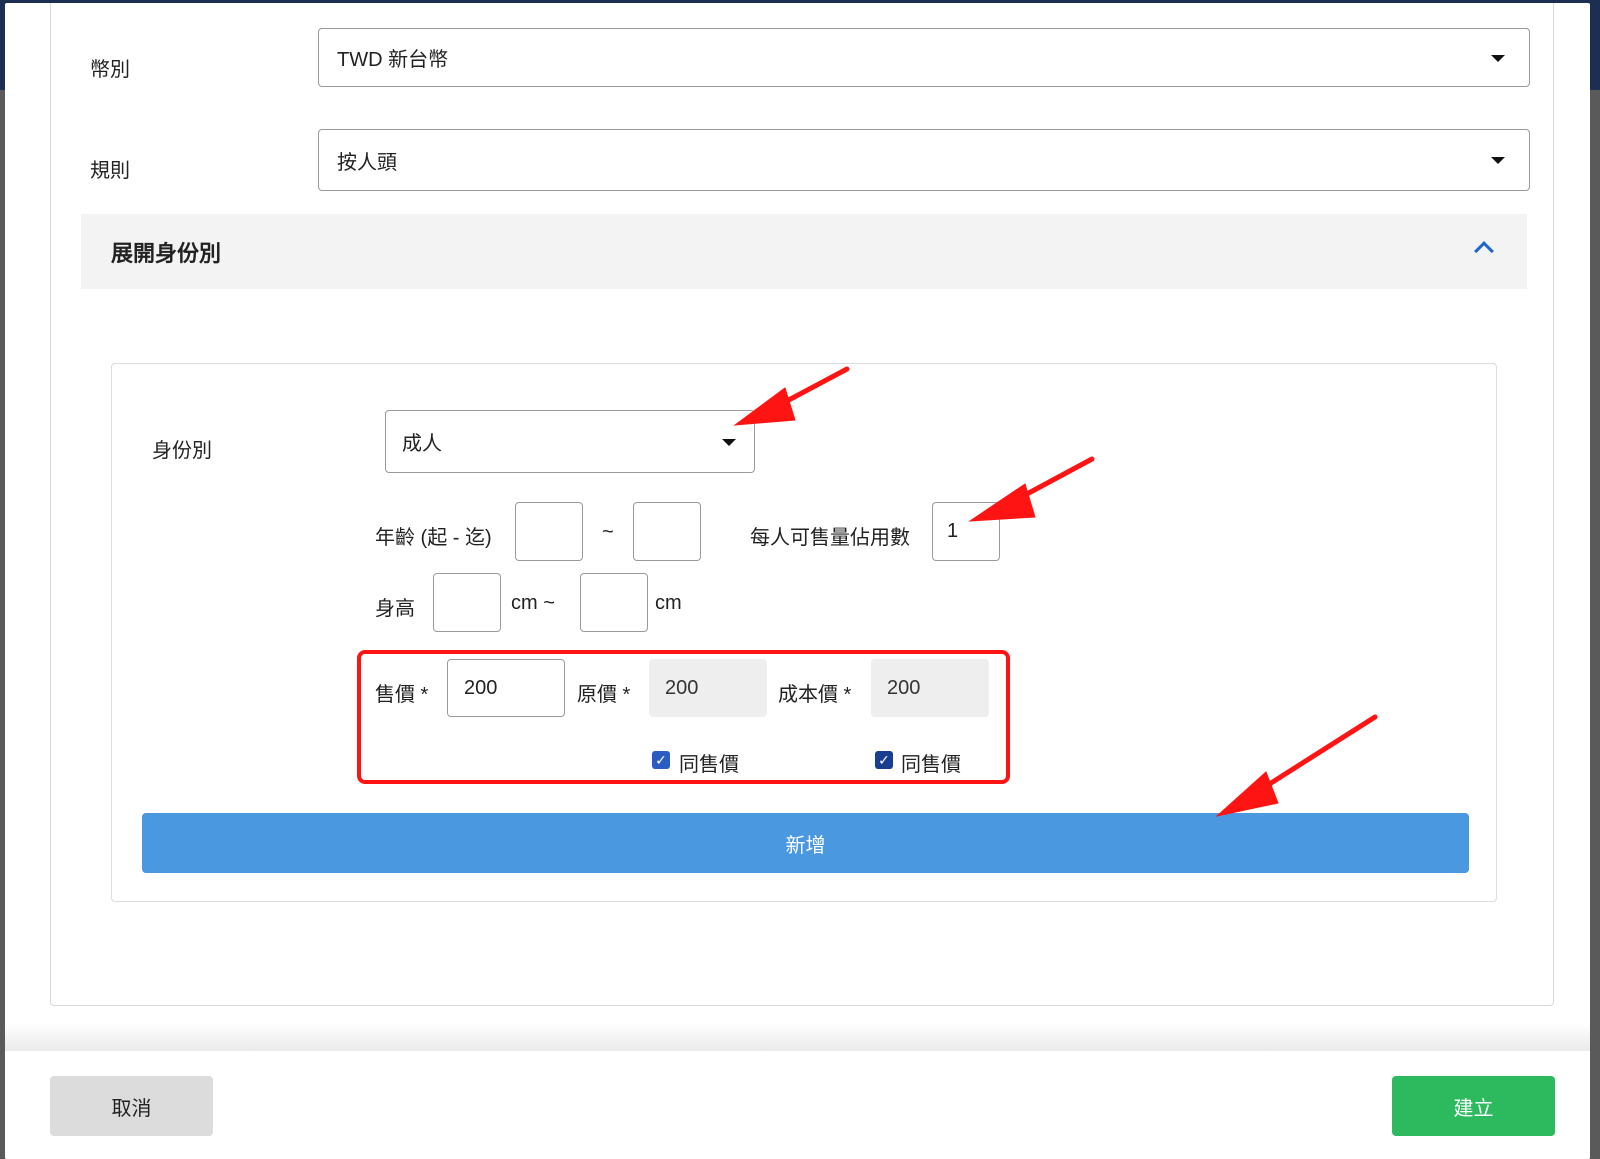 The width and height of the screenshot is (1600, 1159). What do you see at coordinates (367, 162) in the screenshot?
I see `rule-select-value: 按人頭` at bounding box center [367, 162].